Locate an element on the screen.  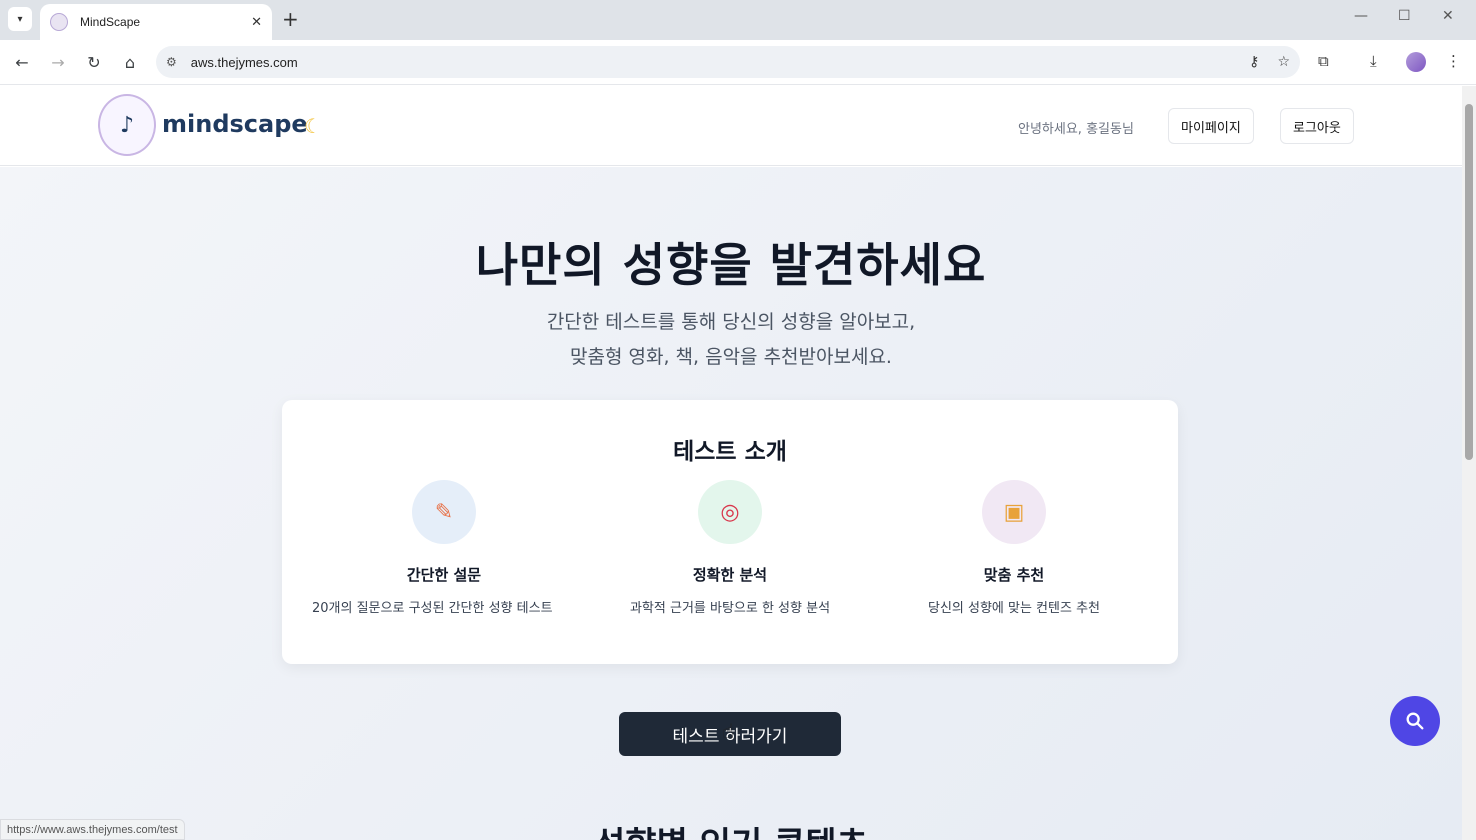
scroll-thumb is located at coordinates (1469, 282).